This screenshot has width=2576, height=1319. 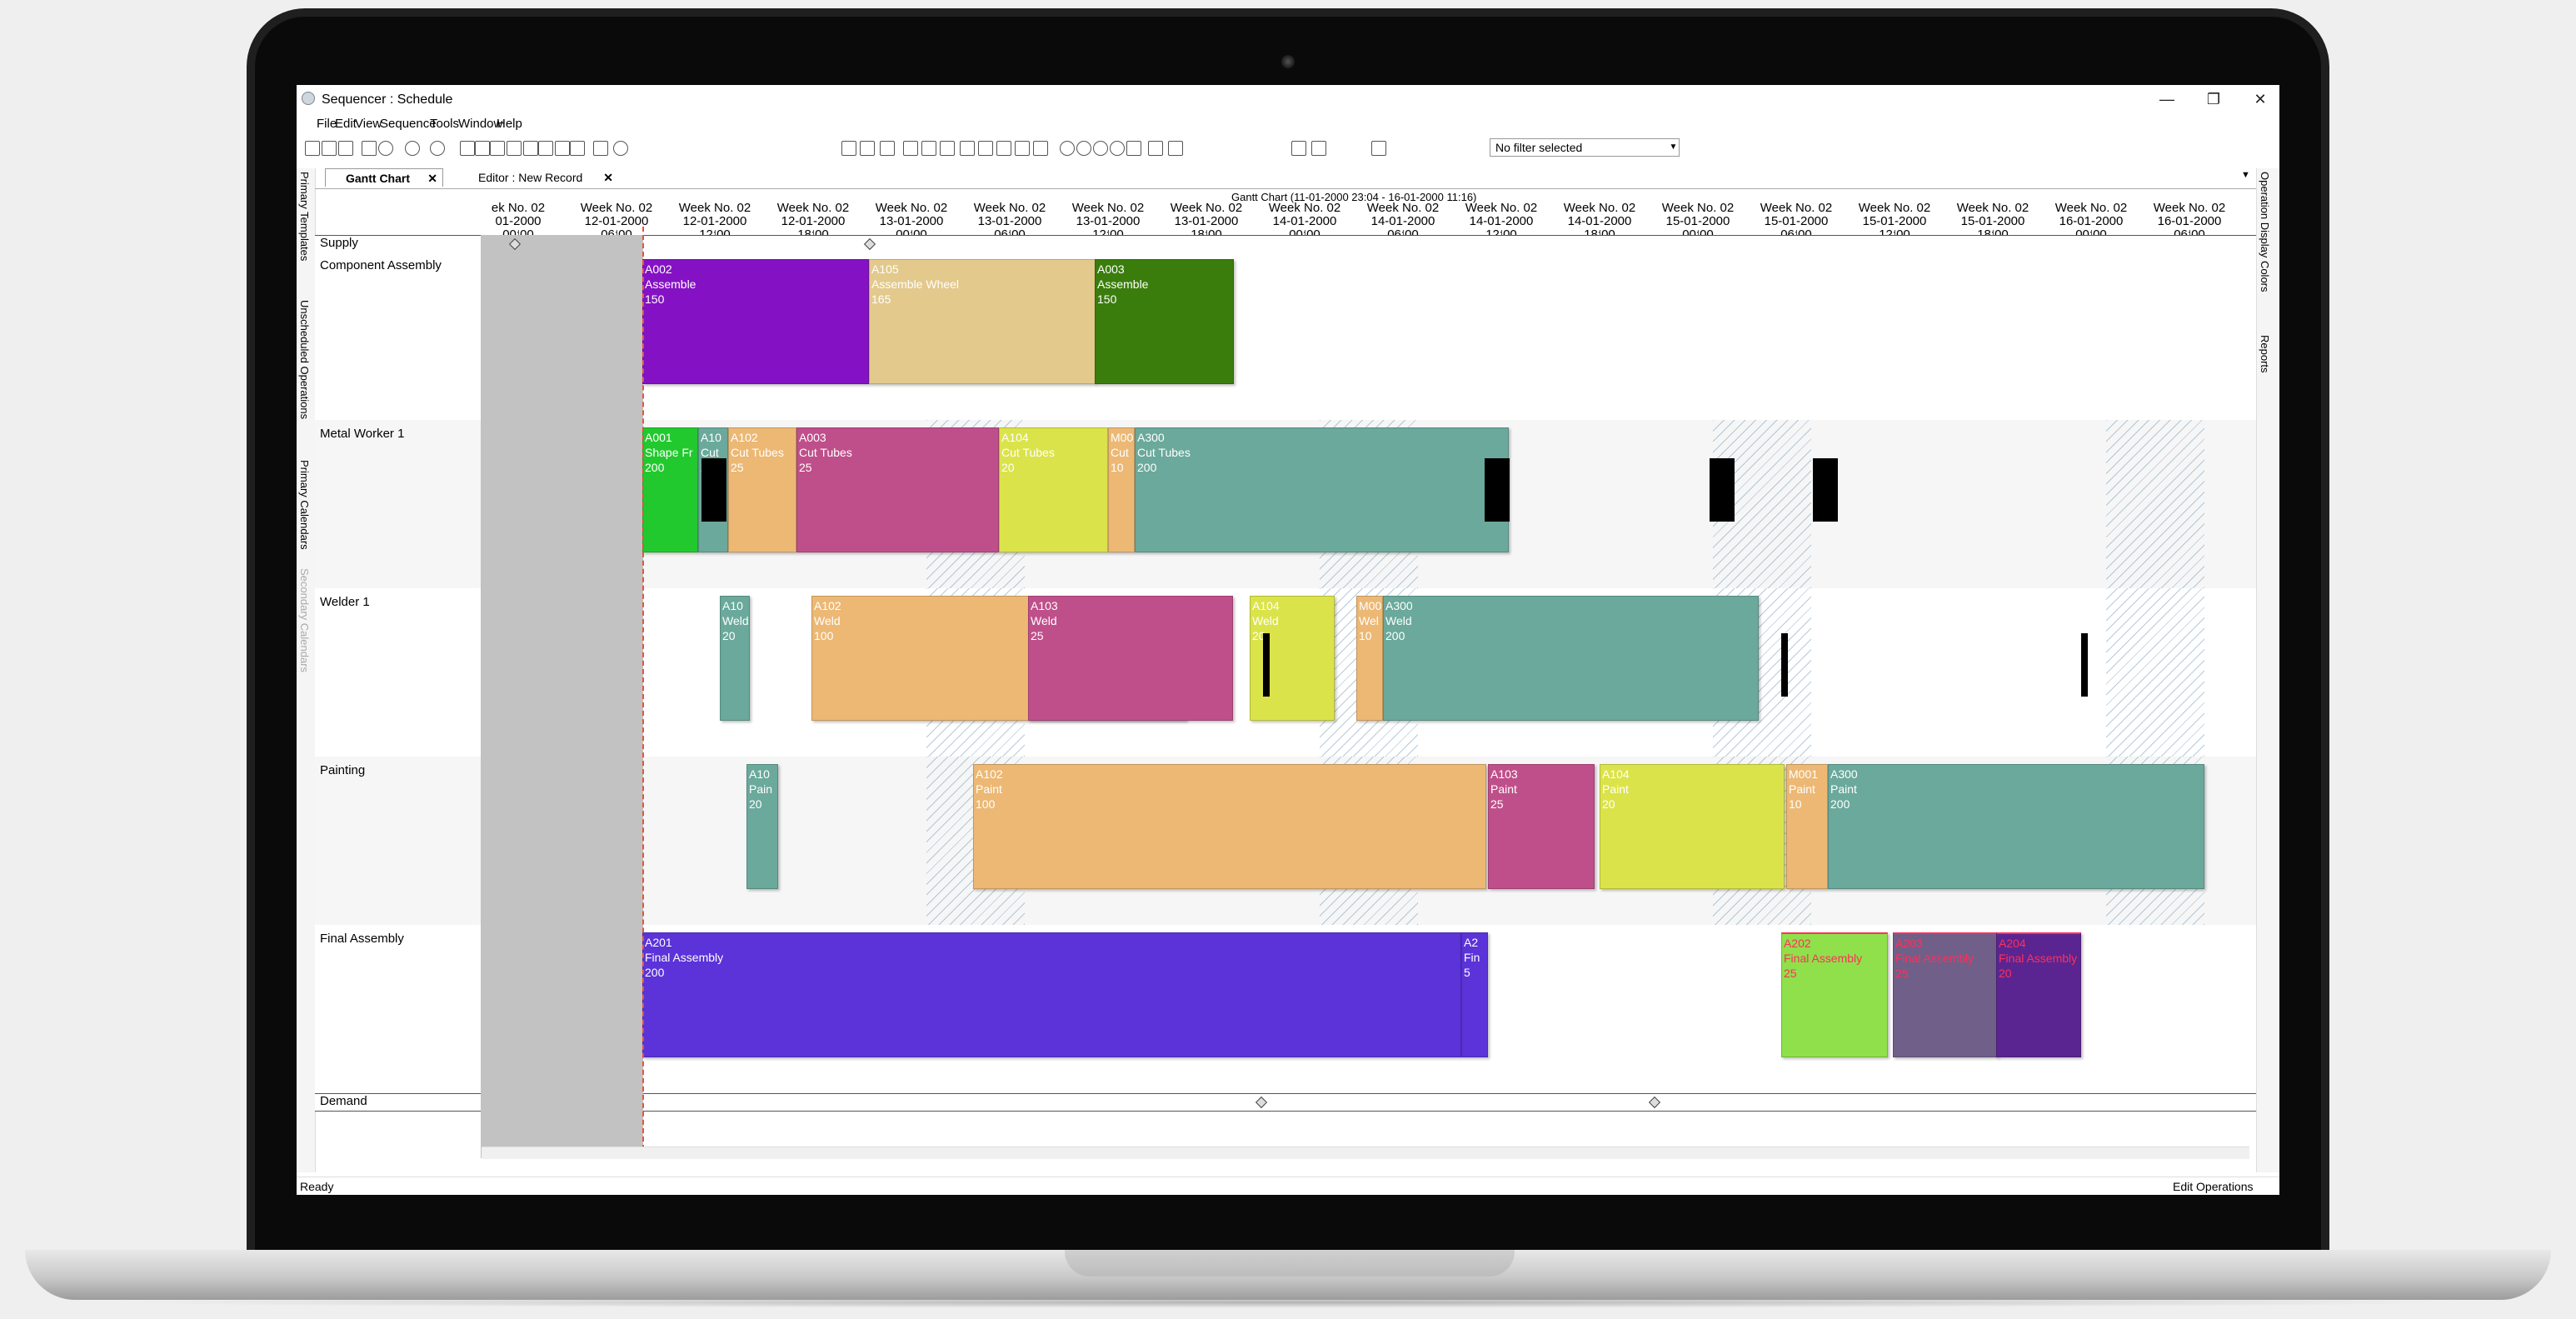 What do you see at coordinates (1130, 659) in the screenshot?
I see `operation-bar: A103 Weld 25` at bounding box center [1130, 659].